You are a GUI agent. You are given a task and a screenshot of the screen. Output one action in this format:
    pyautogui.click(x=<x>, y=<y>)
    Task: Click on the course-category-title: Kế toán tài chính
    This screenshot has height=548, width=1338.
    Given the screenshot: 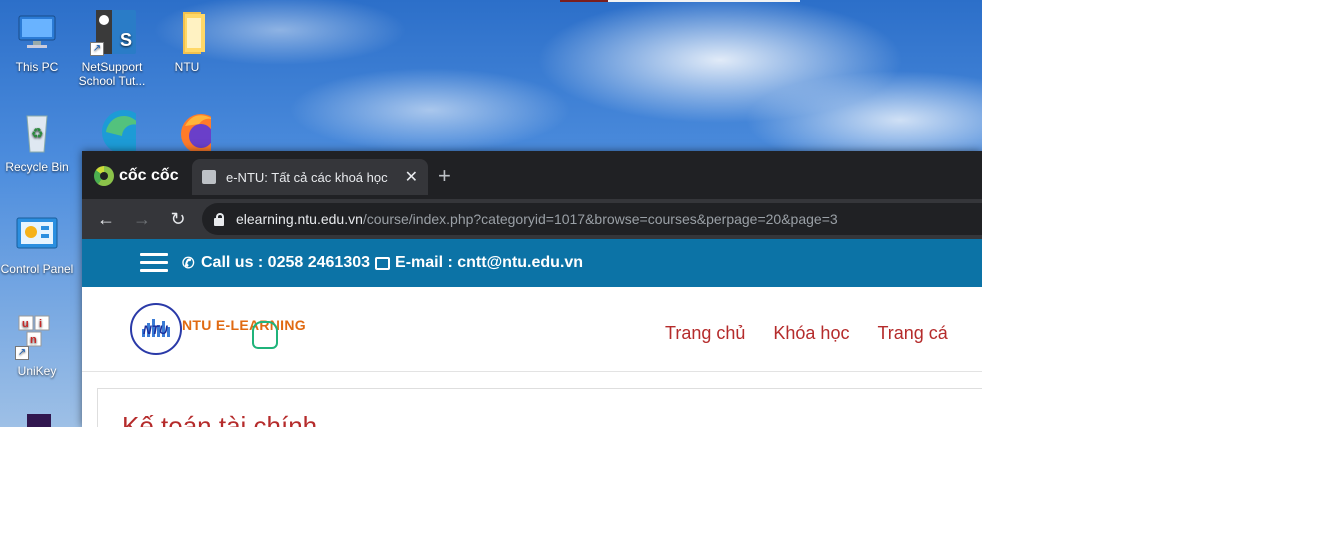 What is the action you would take?
    pyautogui.click(x=219, y=419)
    